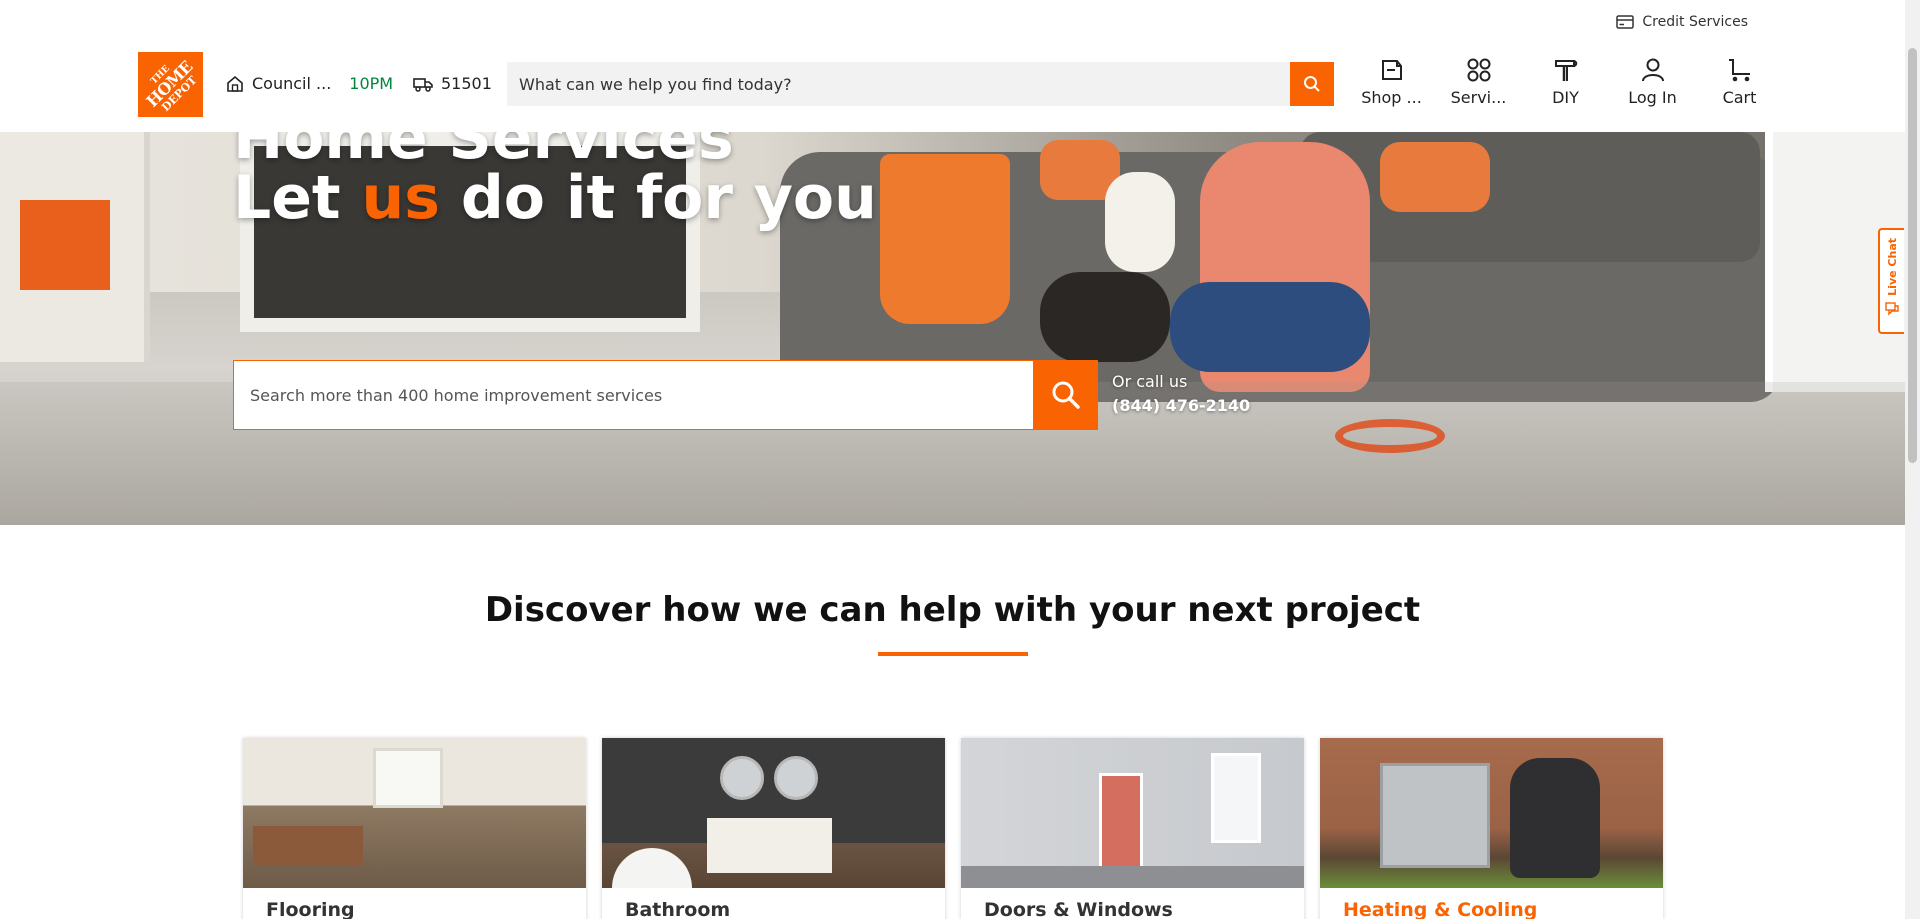  Describe the element at coordinates (1565, 70) in the screenshot. I see `hammer-icon` at that location.